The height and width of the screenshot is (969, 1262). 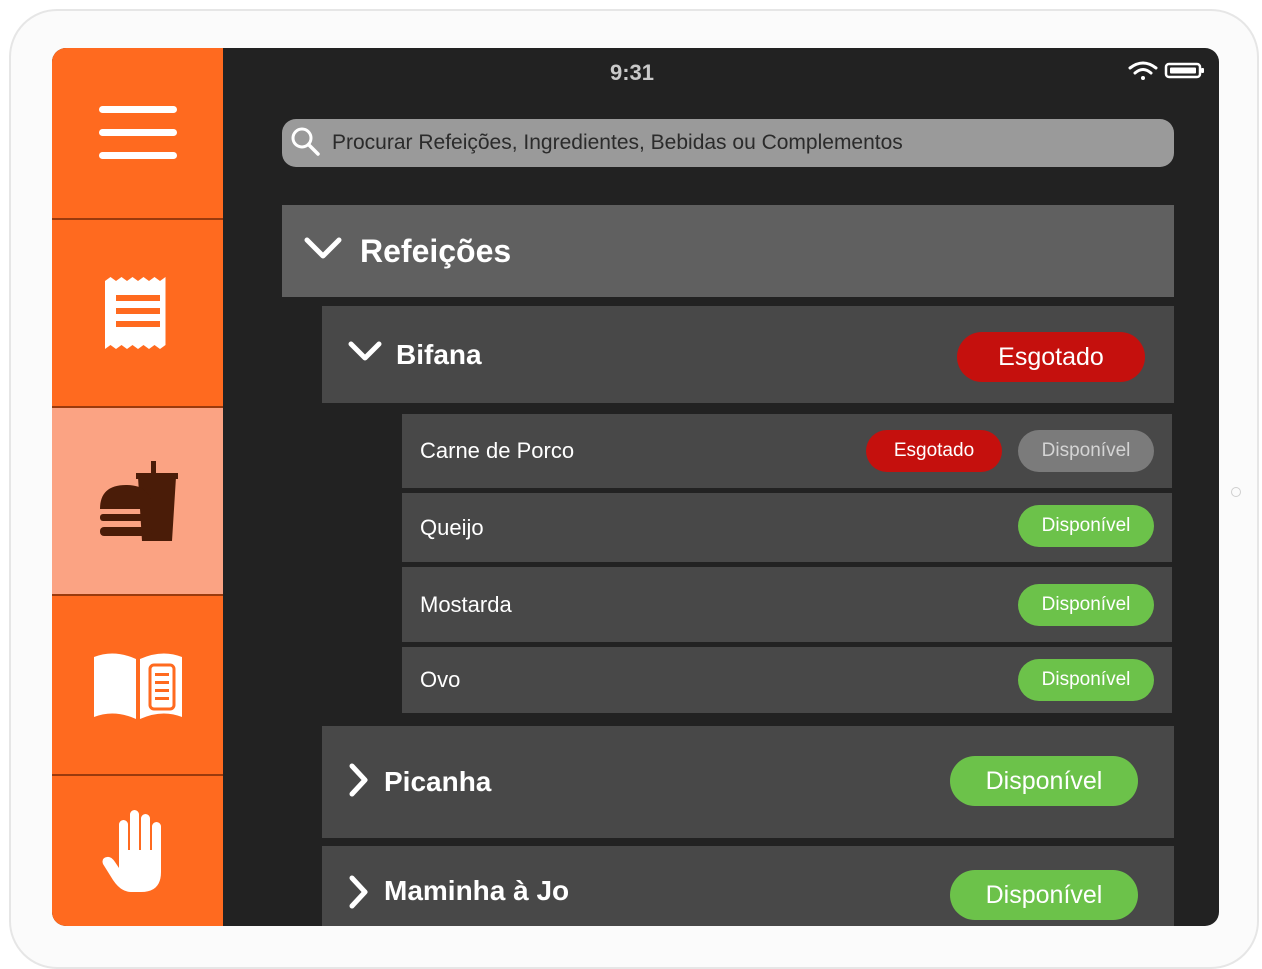 What do you see at coordinates (477, 890) in the screenshot?
I see `meal-name: Maminha à Jo` at bounding box center [477, 890].